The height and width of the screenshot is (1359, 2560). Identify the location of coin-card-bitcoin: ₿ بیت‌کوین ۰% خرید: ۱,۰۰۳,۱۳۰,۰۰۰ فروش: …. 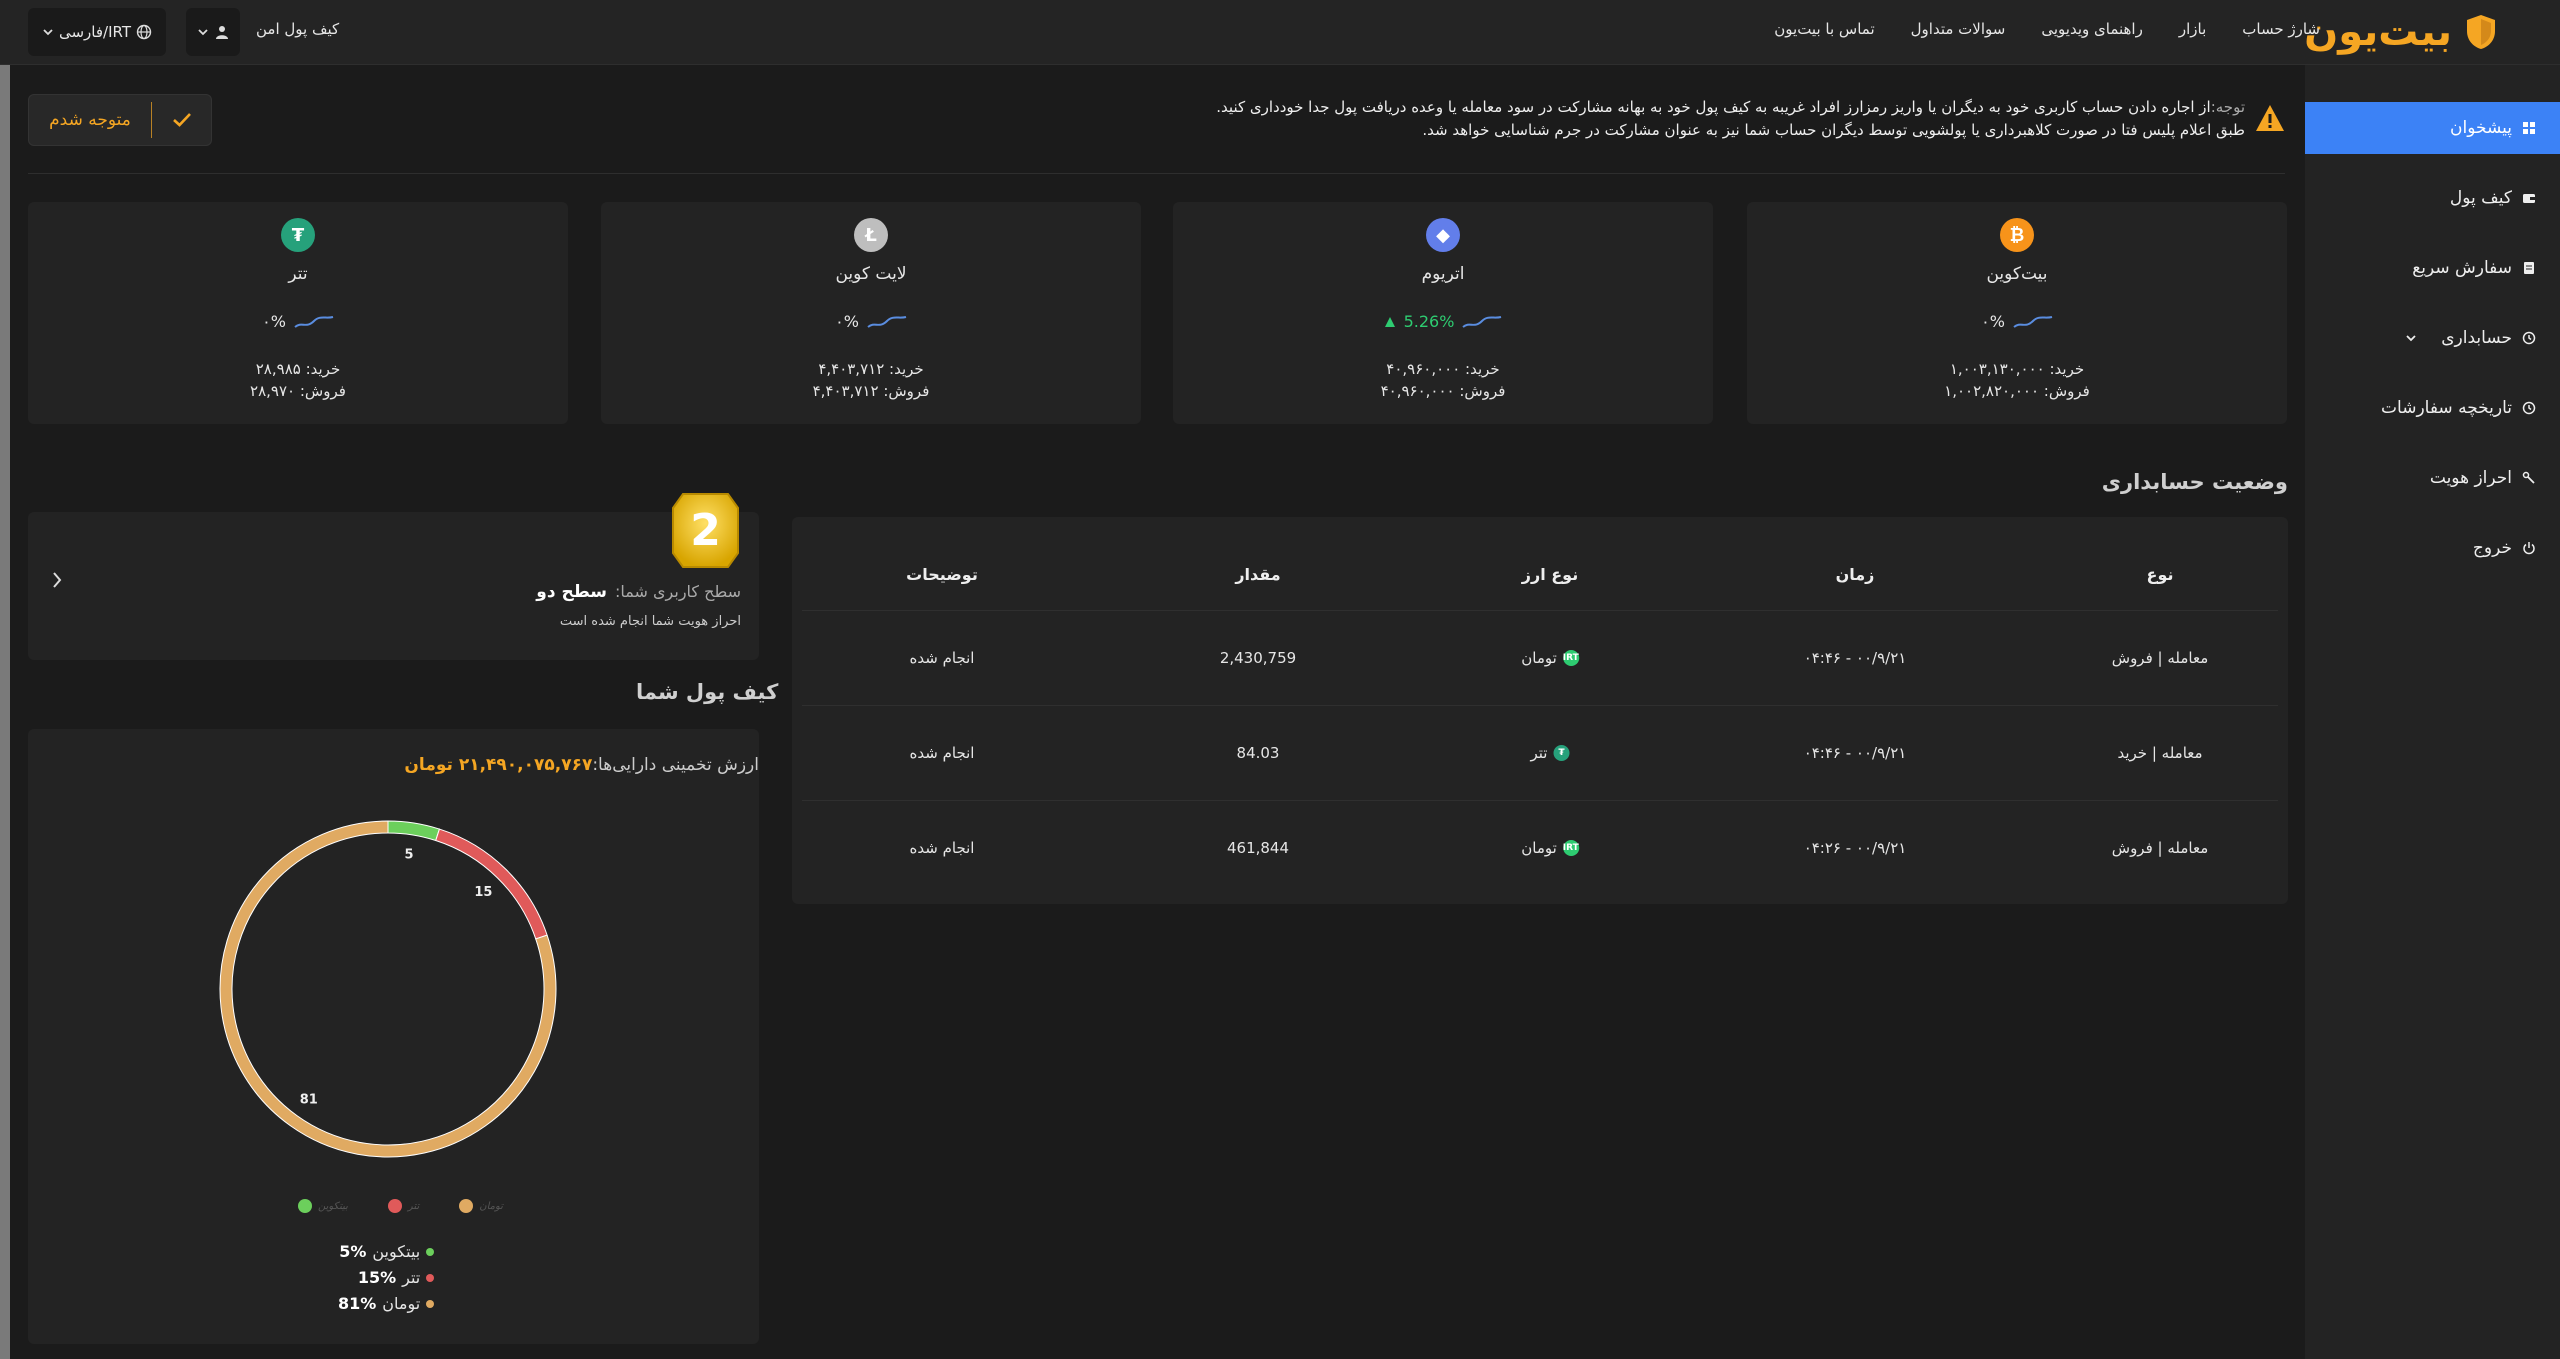
(2017, 313).